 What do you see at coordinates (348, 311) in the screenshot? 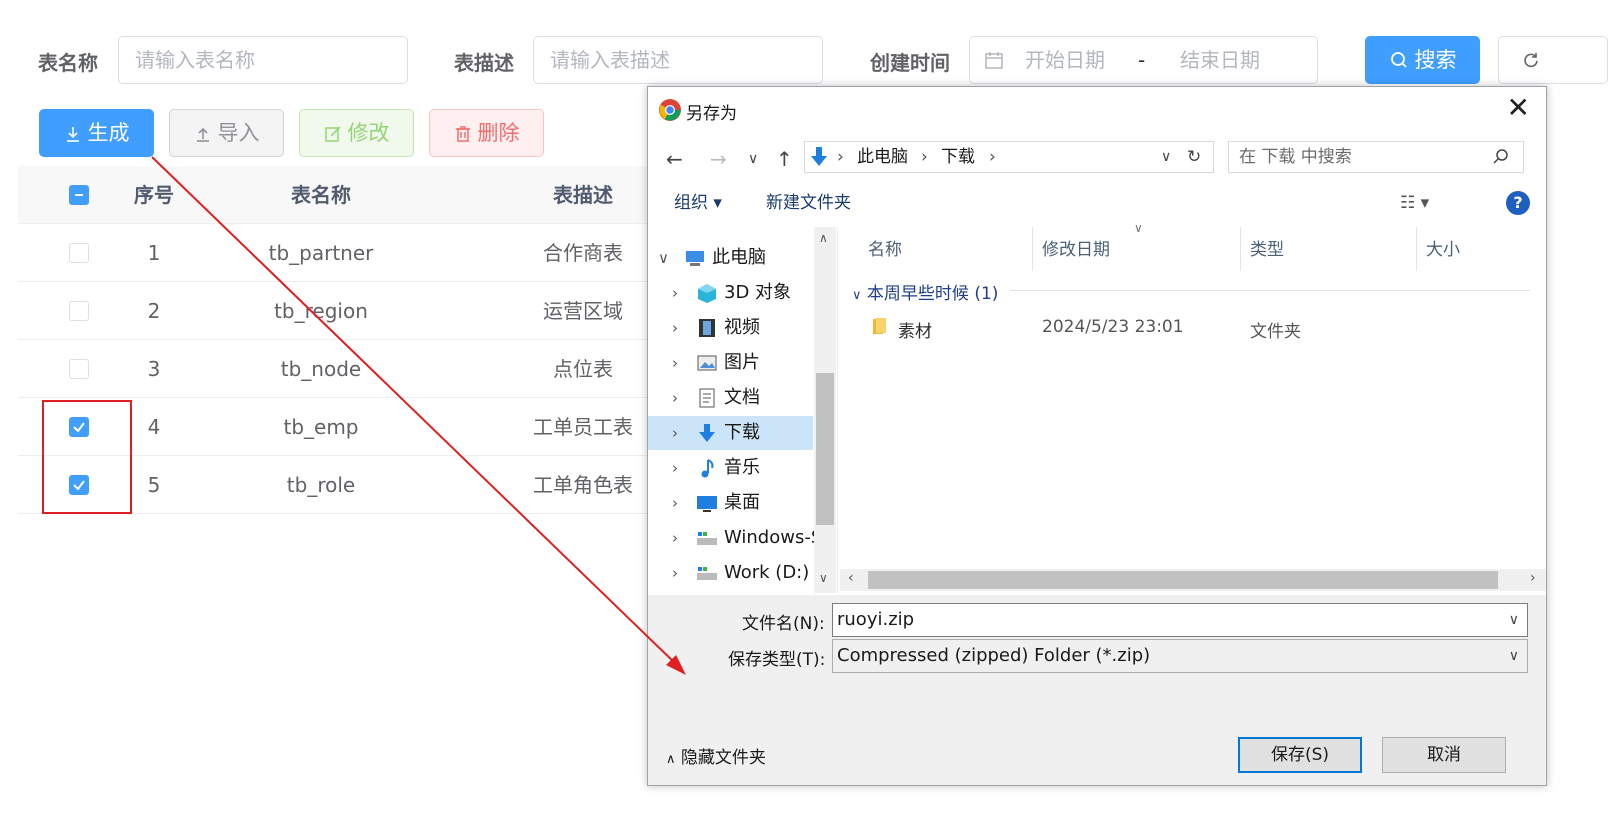
I see `table-row: 2 tb_region 运营区域` at bounding box center [348, 311].